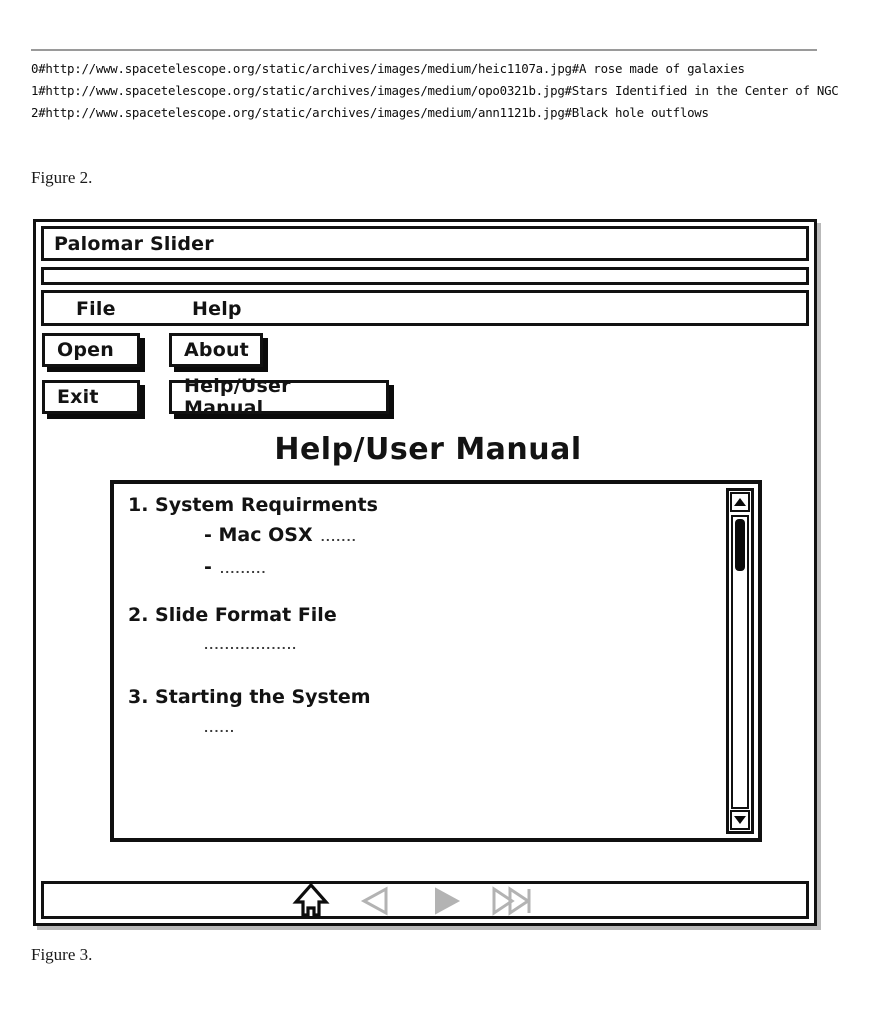 The image size is (880, 1024). I want to click on triangle-down-icon, so click(740, 820).